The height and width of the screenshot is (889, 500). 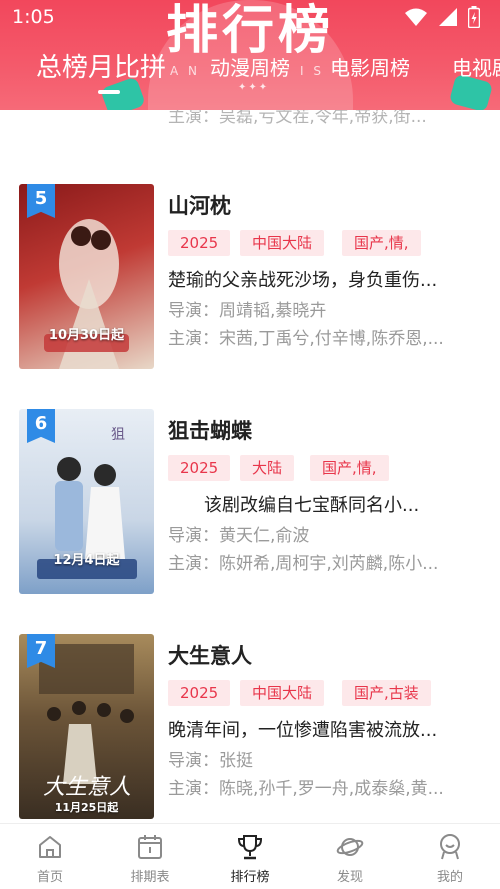 What do you see at coordinates (49, 877) in the screenshot?
I see `nav-home-label: 首页` at bounding box center [49, 877].